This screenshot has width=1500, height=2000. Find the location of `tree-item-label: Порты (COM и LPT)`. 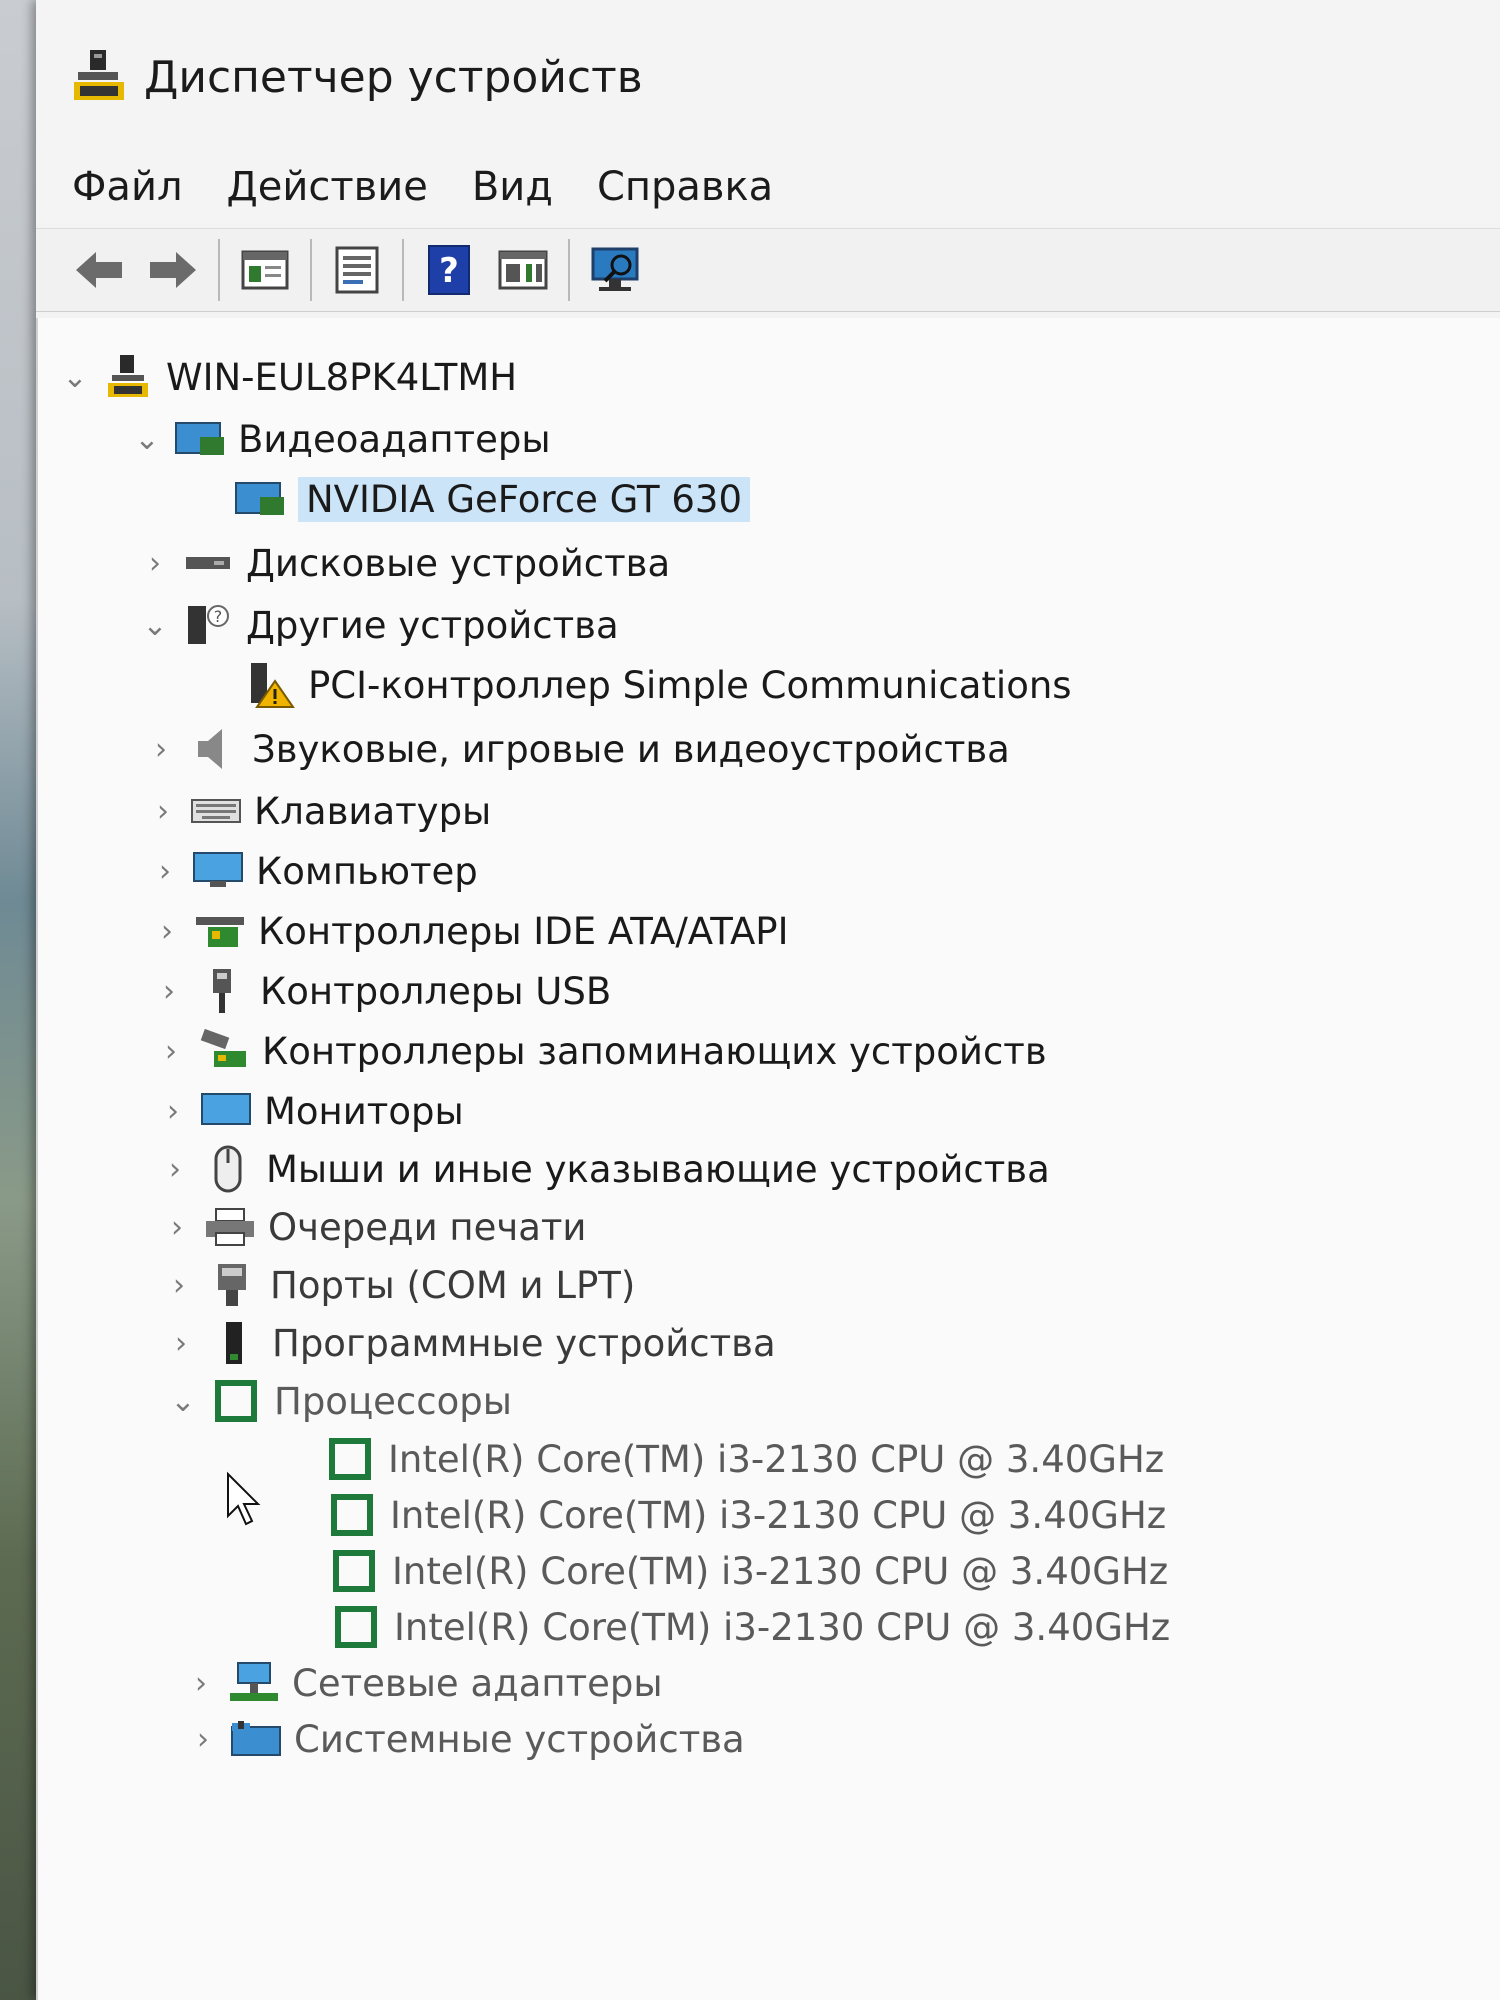

tree-item-label: Порты (COM и LPT) is located at coordinates (453, 1285).